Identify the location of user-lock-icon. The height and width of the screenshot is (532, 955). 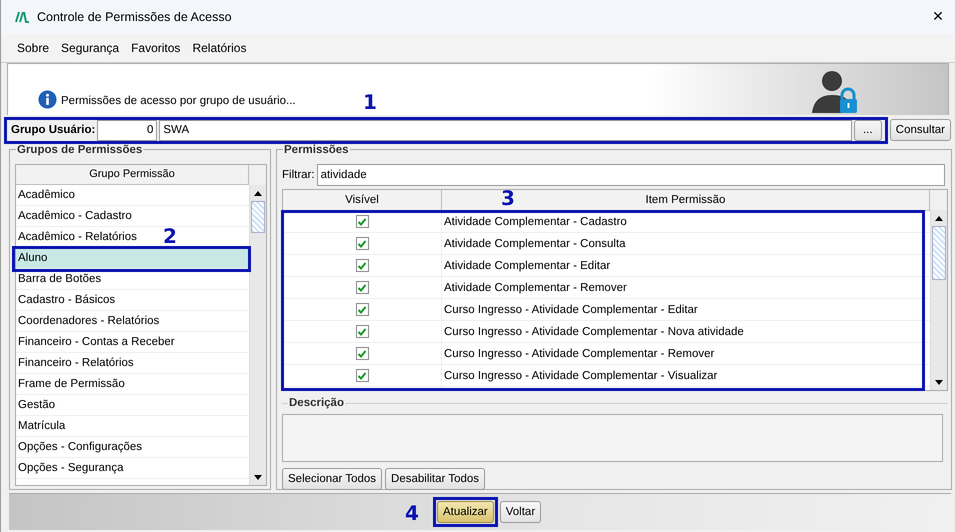
(835, 91).